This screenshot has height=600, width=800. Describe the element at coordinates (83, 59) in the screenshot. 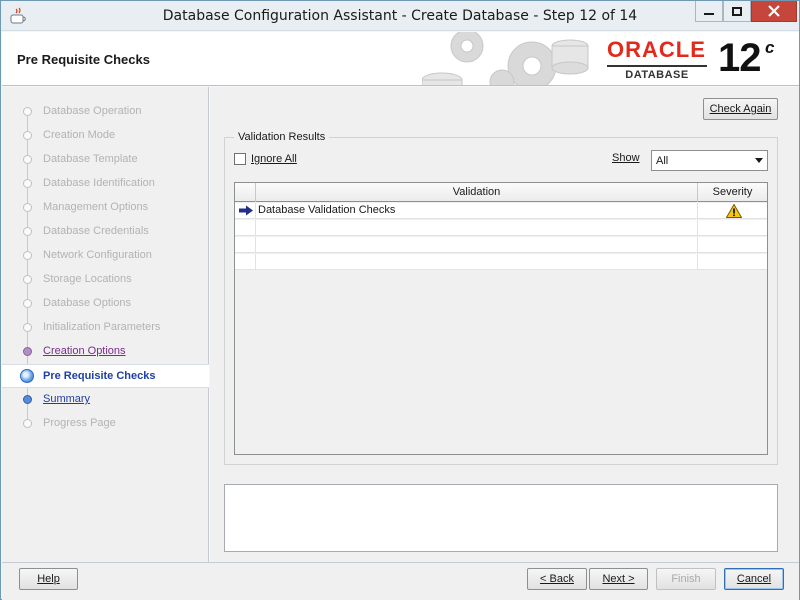

I see `page-title: Pre Requisite Checks` at that location.